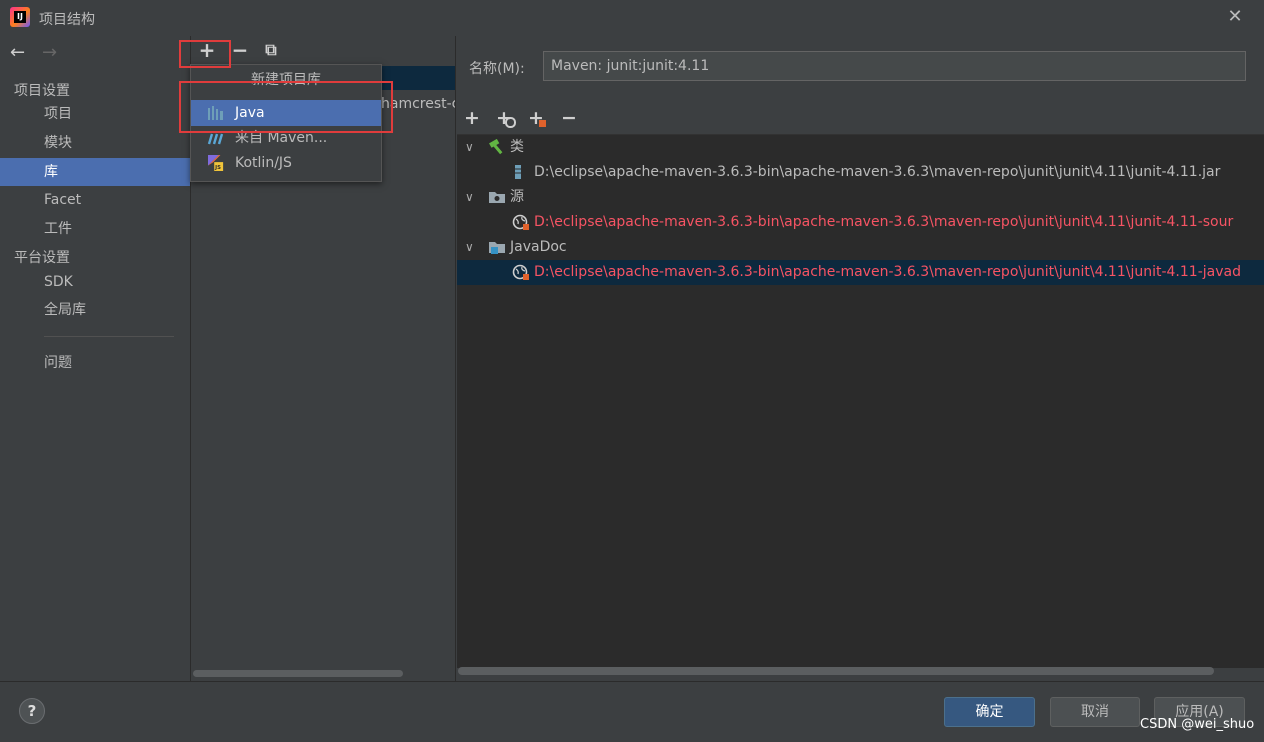  What do you see at coordinates (1095, 712) in the screenshot?
I see `cancel-button: 取消` at bounding box center [1095, 712].